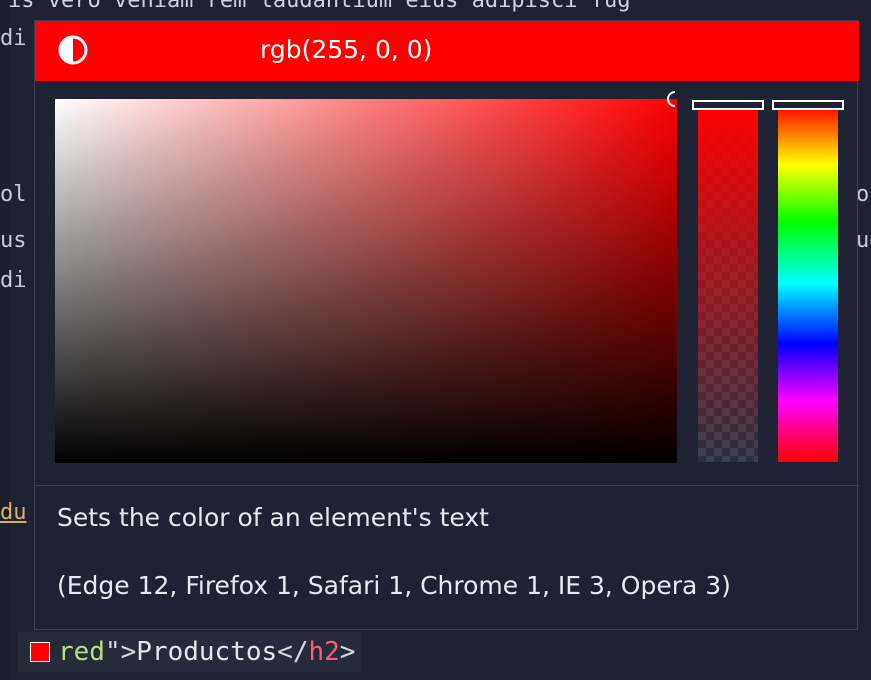  Describe the element at coordinates (324, 652) in the screenshot. I see `tag-name-token: h2` at that location.